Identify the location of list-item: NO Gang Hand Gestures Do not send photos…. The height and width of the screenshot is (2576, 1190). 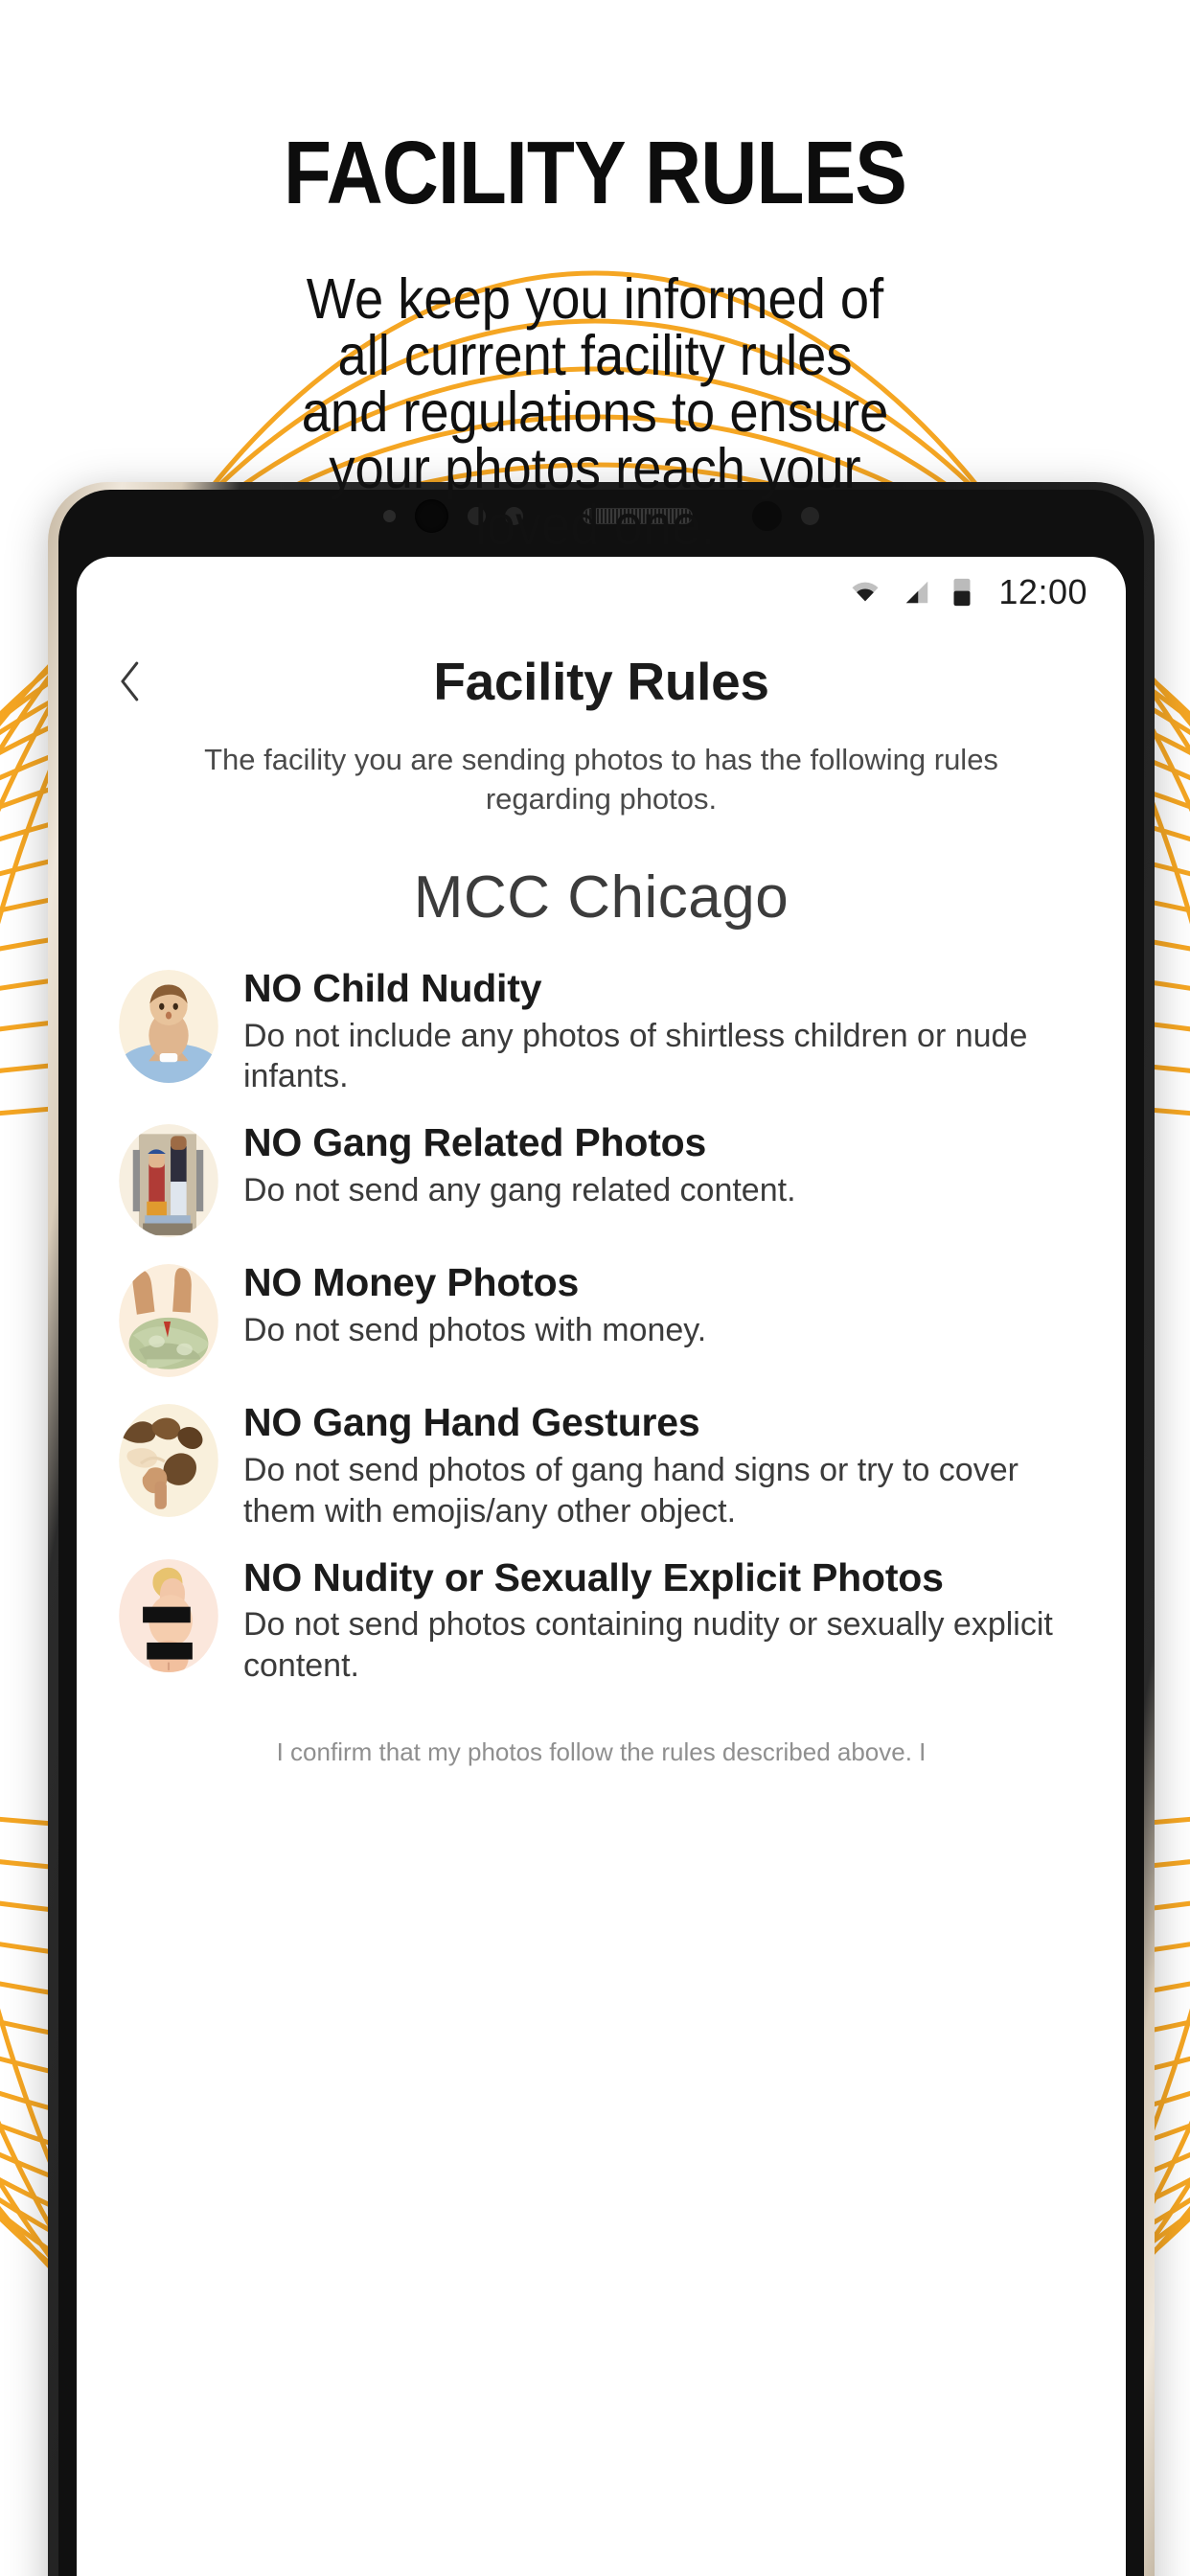
(602, 1464).